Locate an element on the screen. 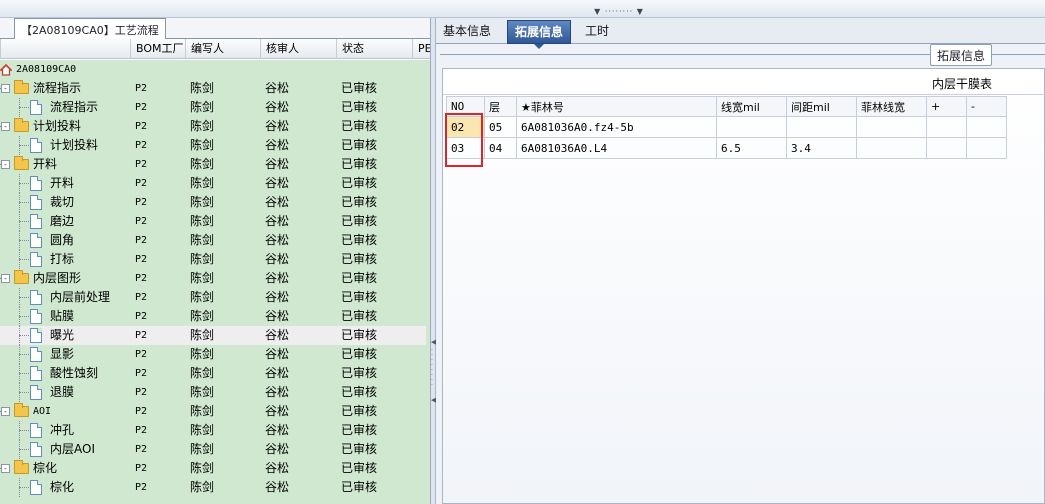  grid-header-minus: - is located at coordinates (986, 106).